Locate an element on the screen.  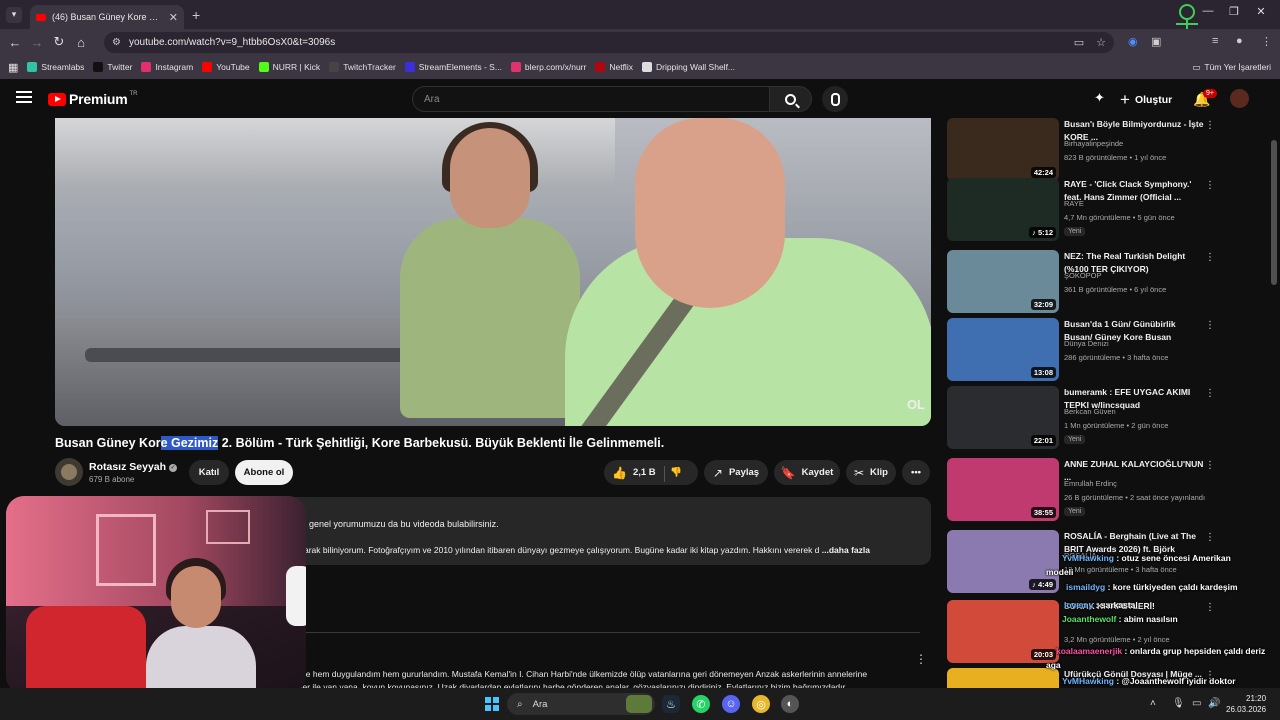
sidebar-scrollbar is located at coordinates (1274, 212).